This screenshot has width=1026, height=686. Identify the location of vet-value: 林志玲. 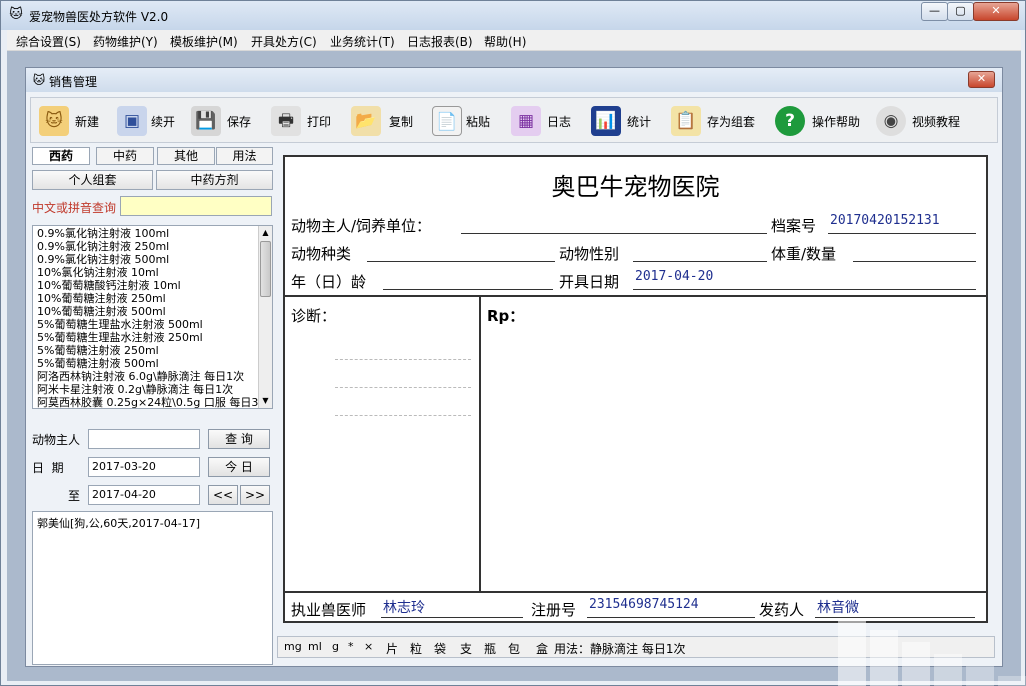
(404, 607).